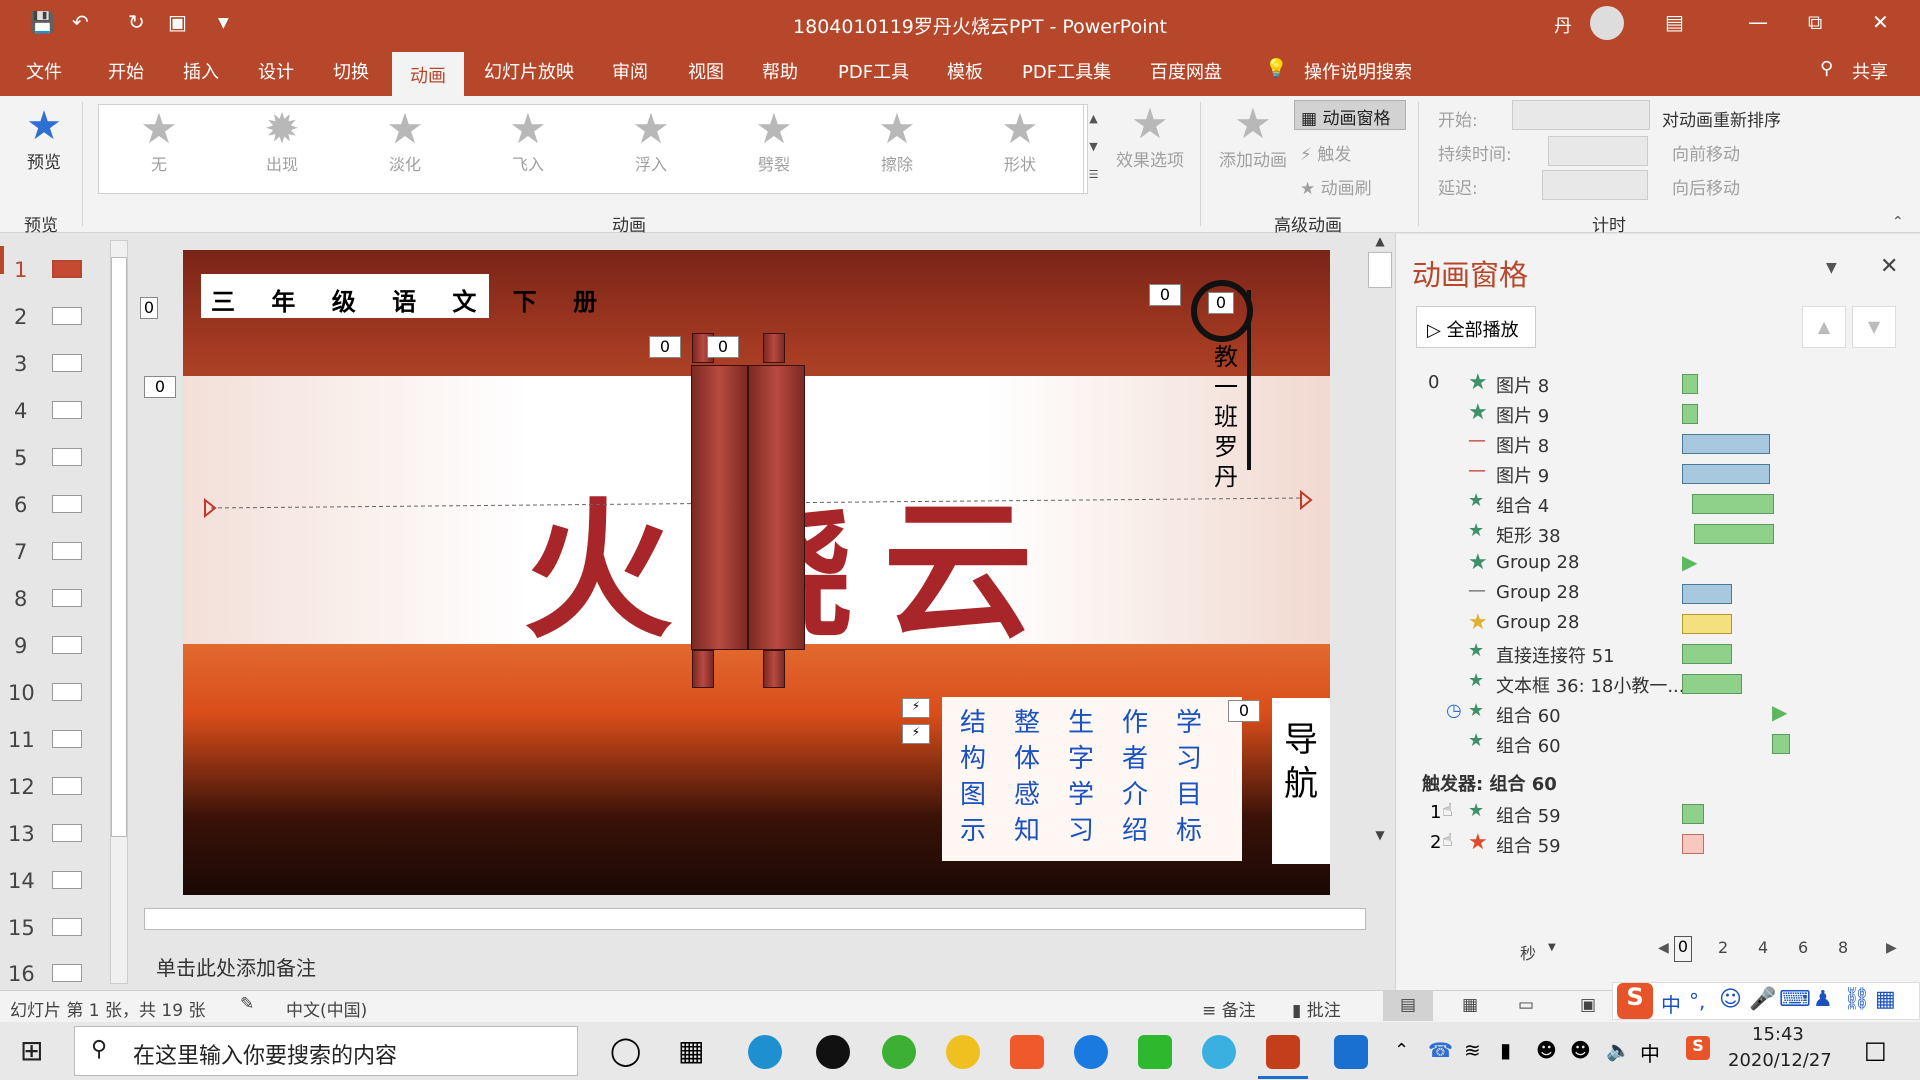 The width and height of the screenshot is (1920, 1080). I want to click on scroll-down-icon: ▼, so click(1380, 835).